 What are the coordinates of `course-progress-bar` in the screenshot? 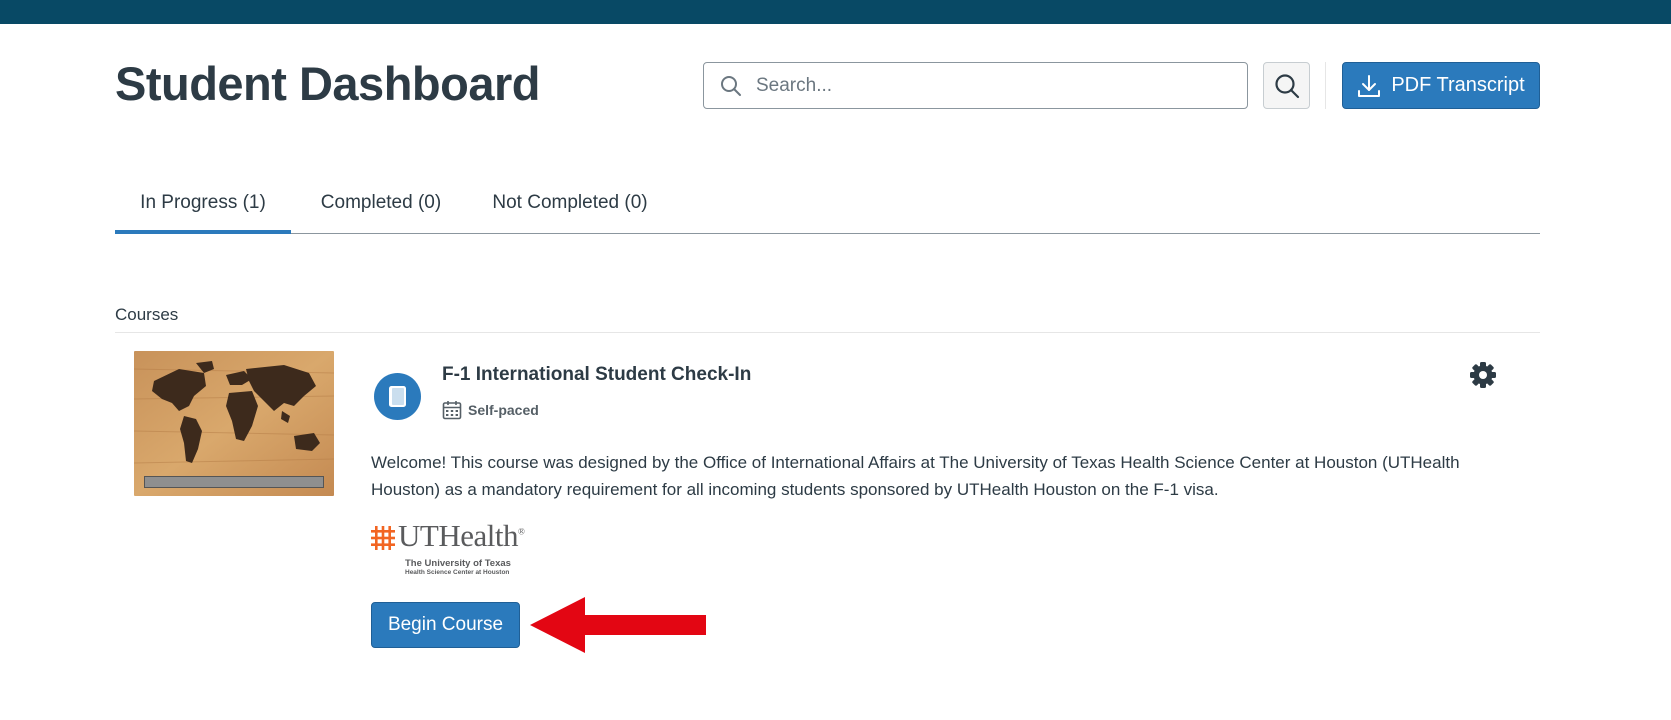 It's located at (234, 482).